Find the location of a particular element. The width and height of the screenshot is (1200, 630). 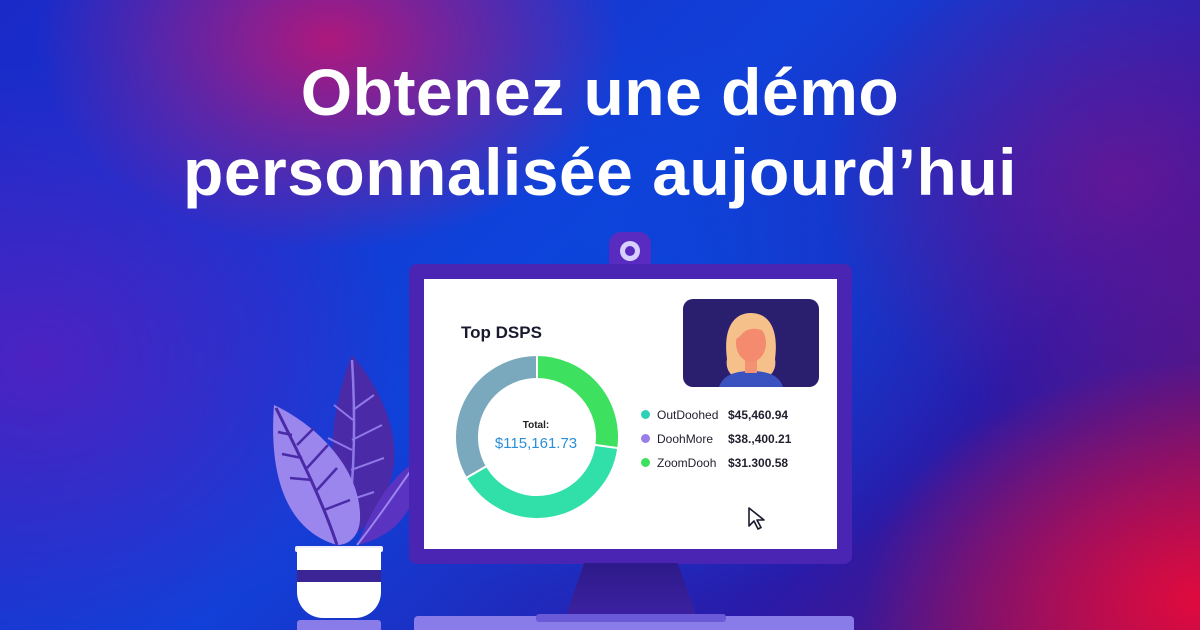

cursor-arrow-icon is located at coordinates (756, 518).